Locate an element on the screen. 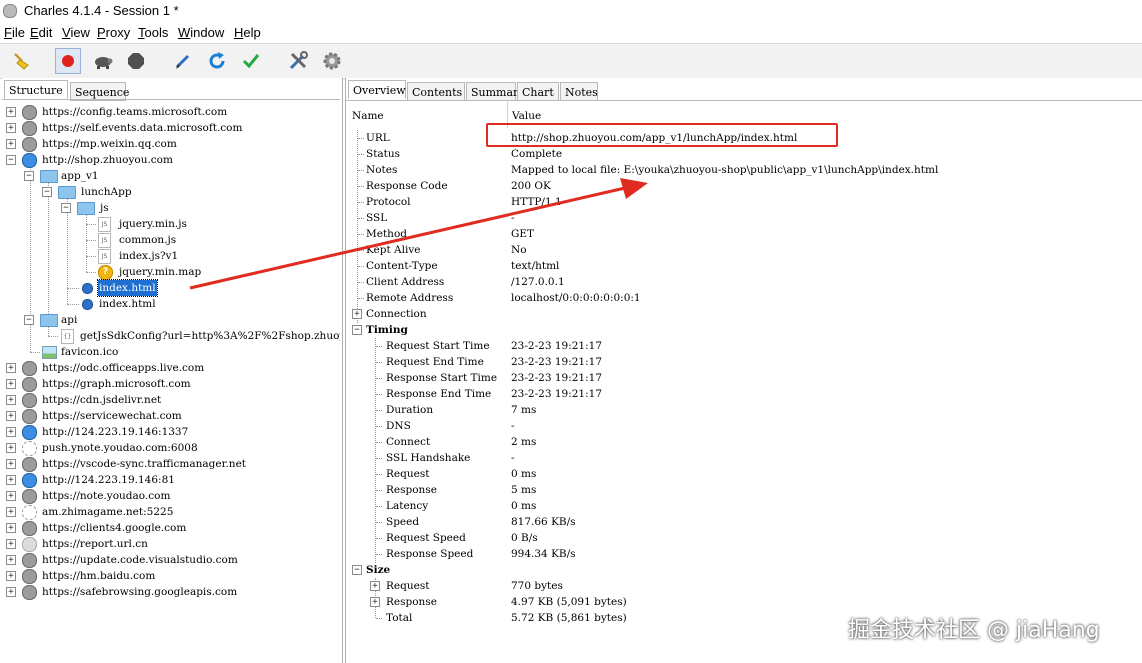 This screenshot has height=663, width=1142. annotation-arrow is located at coordinates (418, 234).